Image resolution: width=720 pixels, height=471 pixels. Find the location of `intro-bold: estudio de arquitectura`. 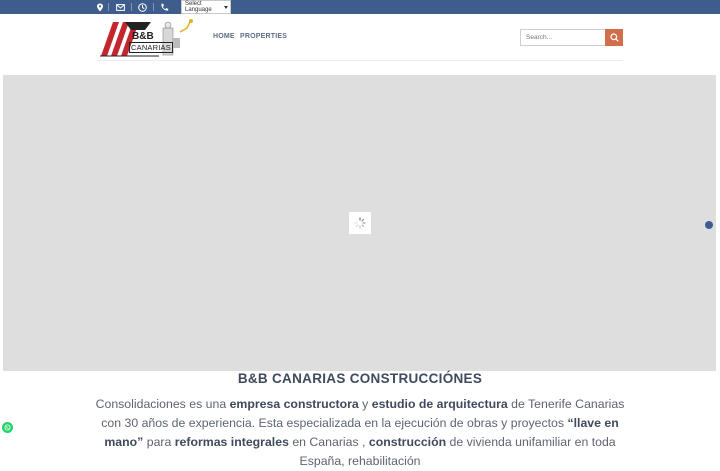

intro-bold: estudio de arquitectura is located at coordinates (439, 404).